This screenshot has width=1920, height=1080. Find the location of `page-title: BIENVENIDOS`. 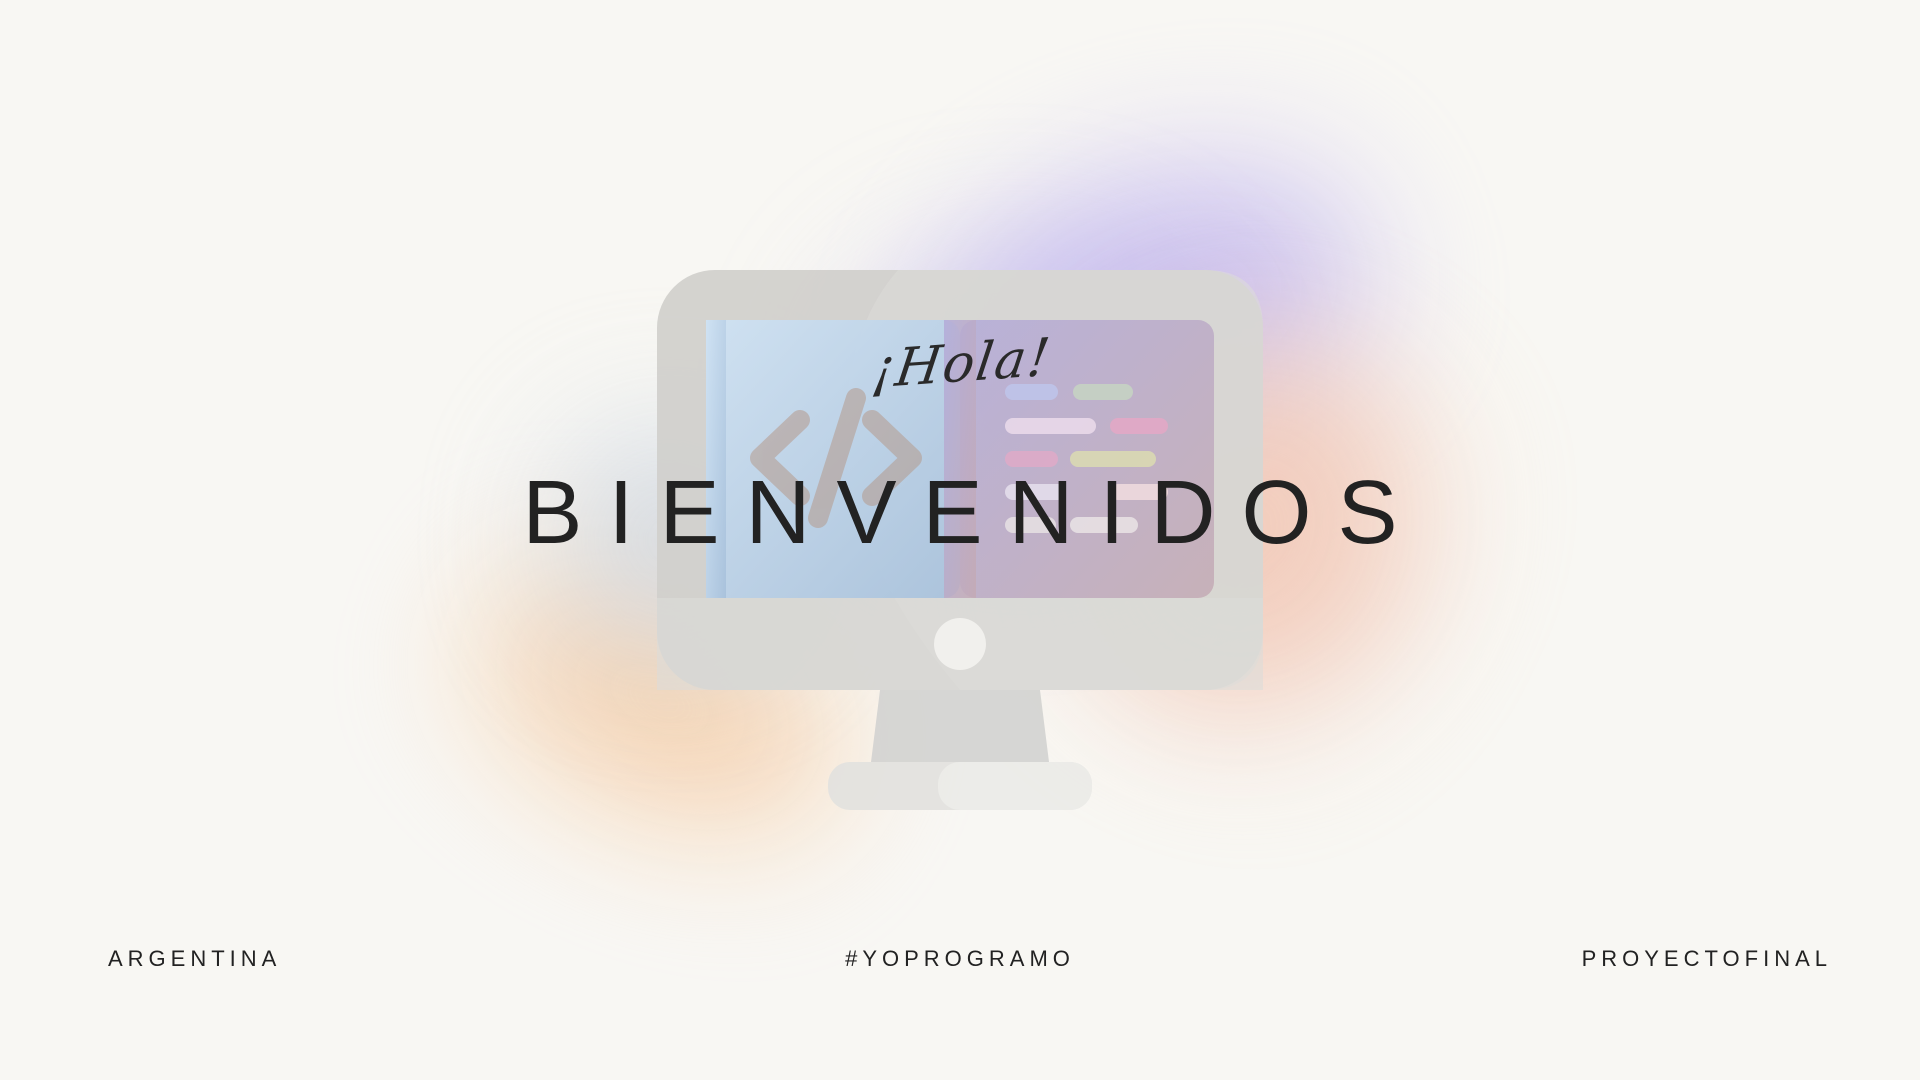

page-title: BIENVENIDOS is located at coordinates (973, 513).